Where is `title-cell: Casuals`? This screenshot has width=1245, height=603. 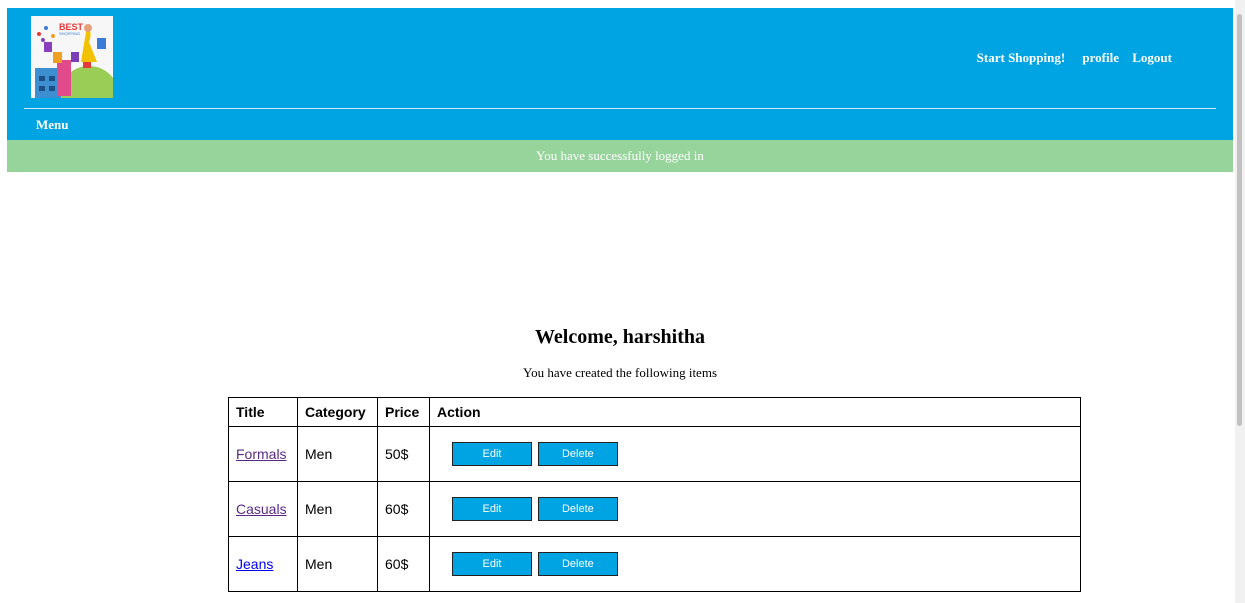 title-cell: Casuals is located at coordinates (263, 509).